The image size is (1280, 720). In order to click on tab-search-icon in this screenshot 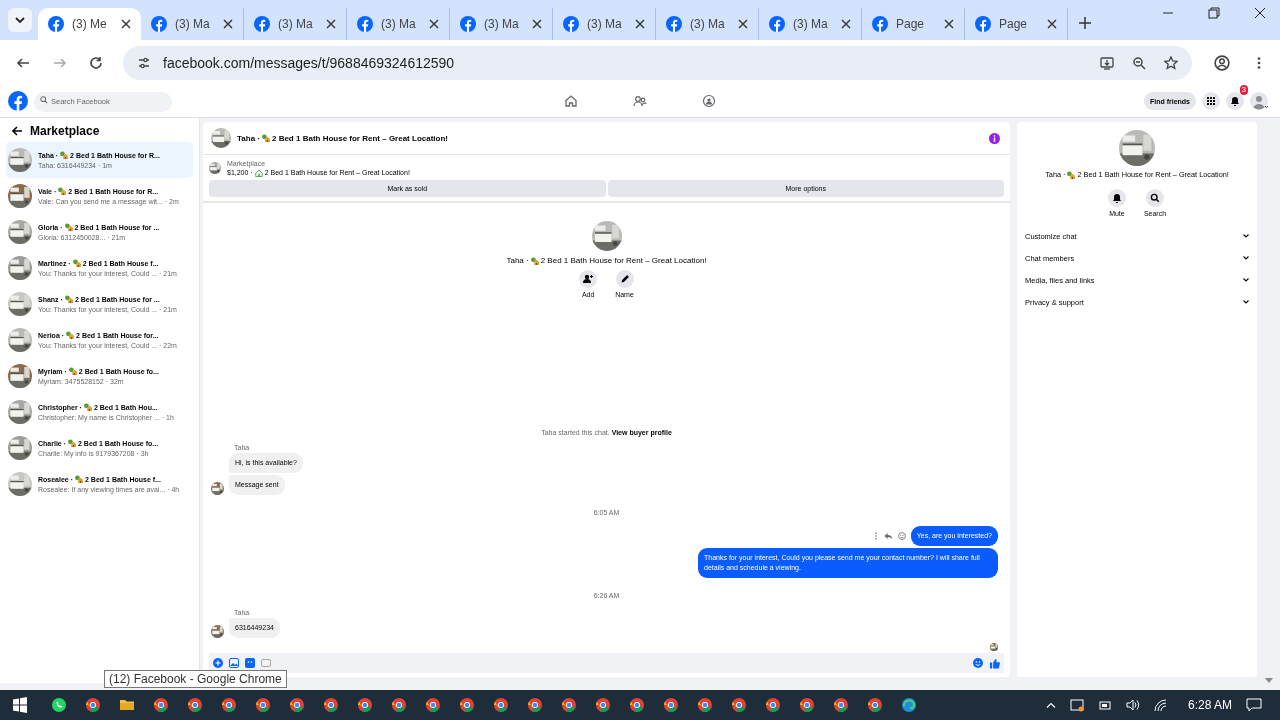, I will do `click(20, 20)`.